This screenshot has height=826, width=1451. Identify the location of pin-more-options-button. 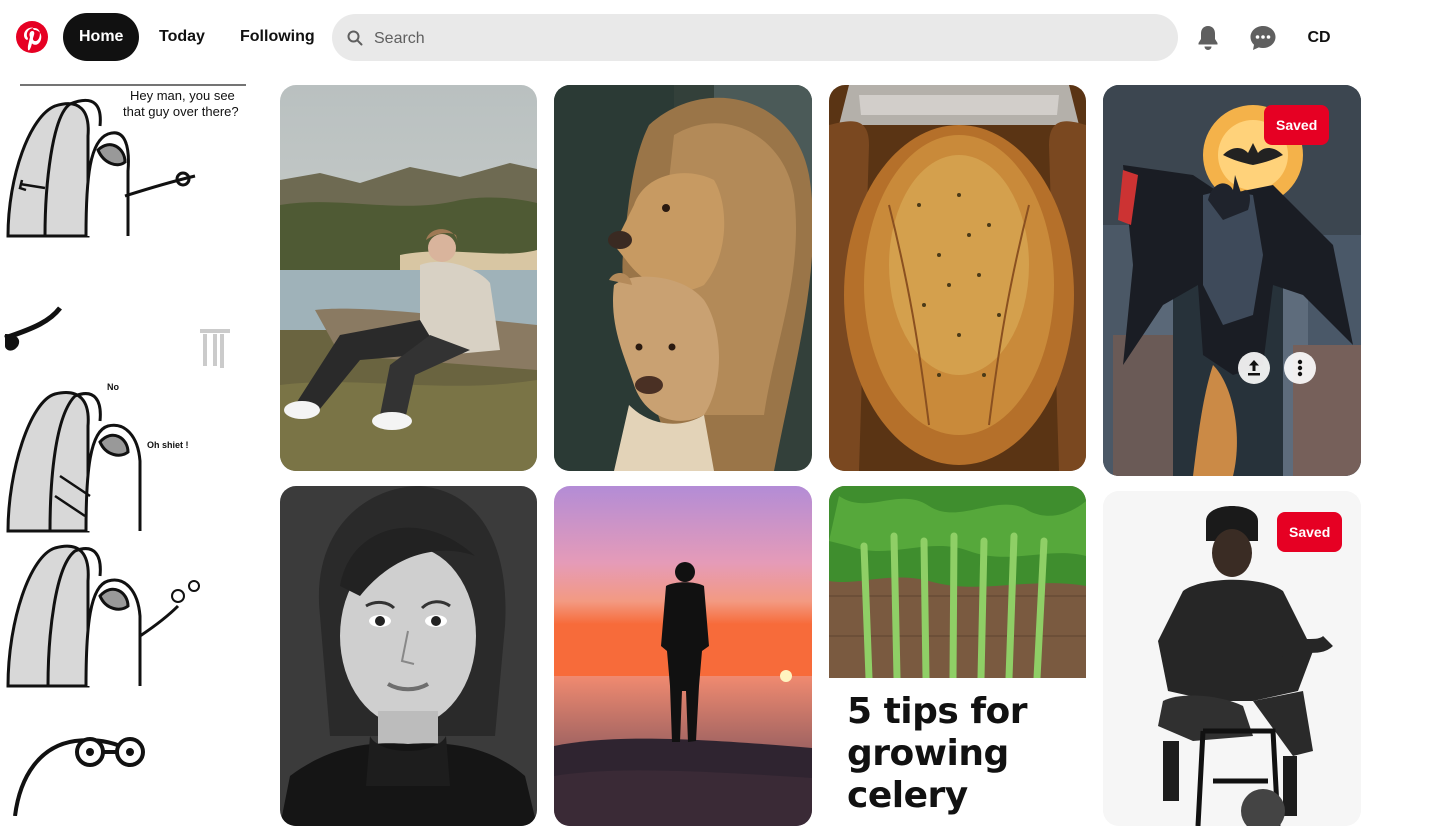
(1300, 368).